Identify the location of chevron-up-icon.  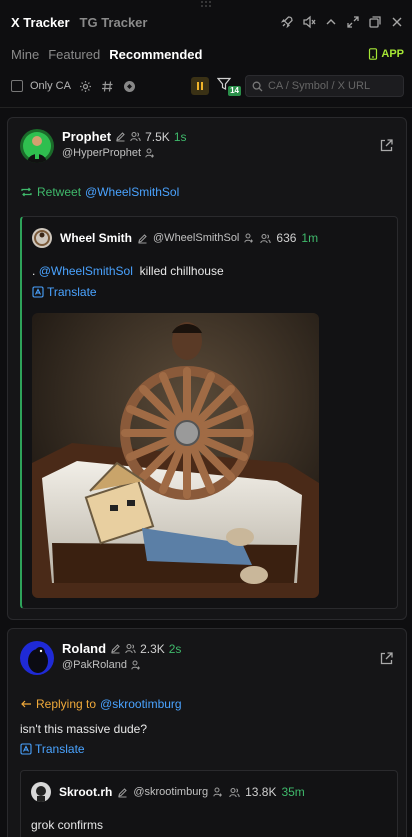
(331, 22).